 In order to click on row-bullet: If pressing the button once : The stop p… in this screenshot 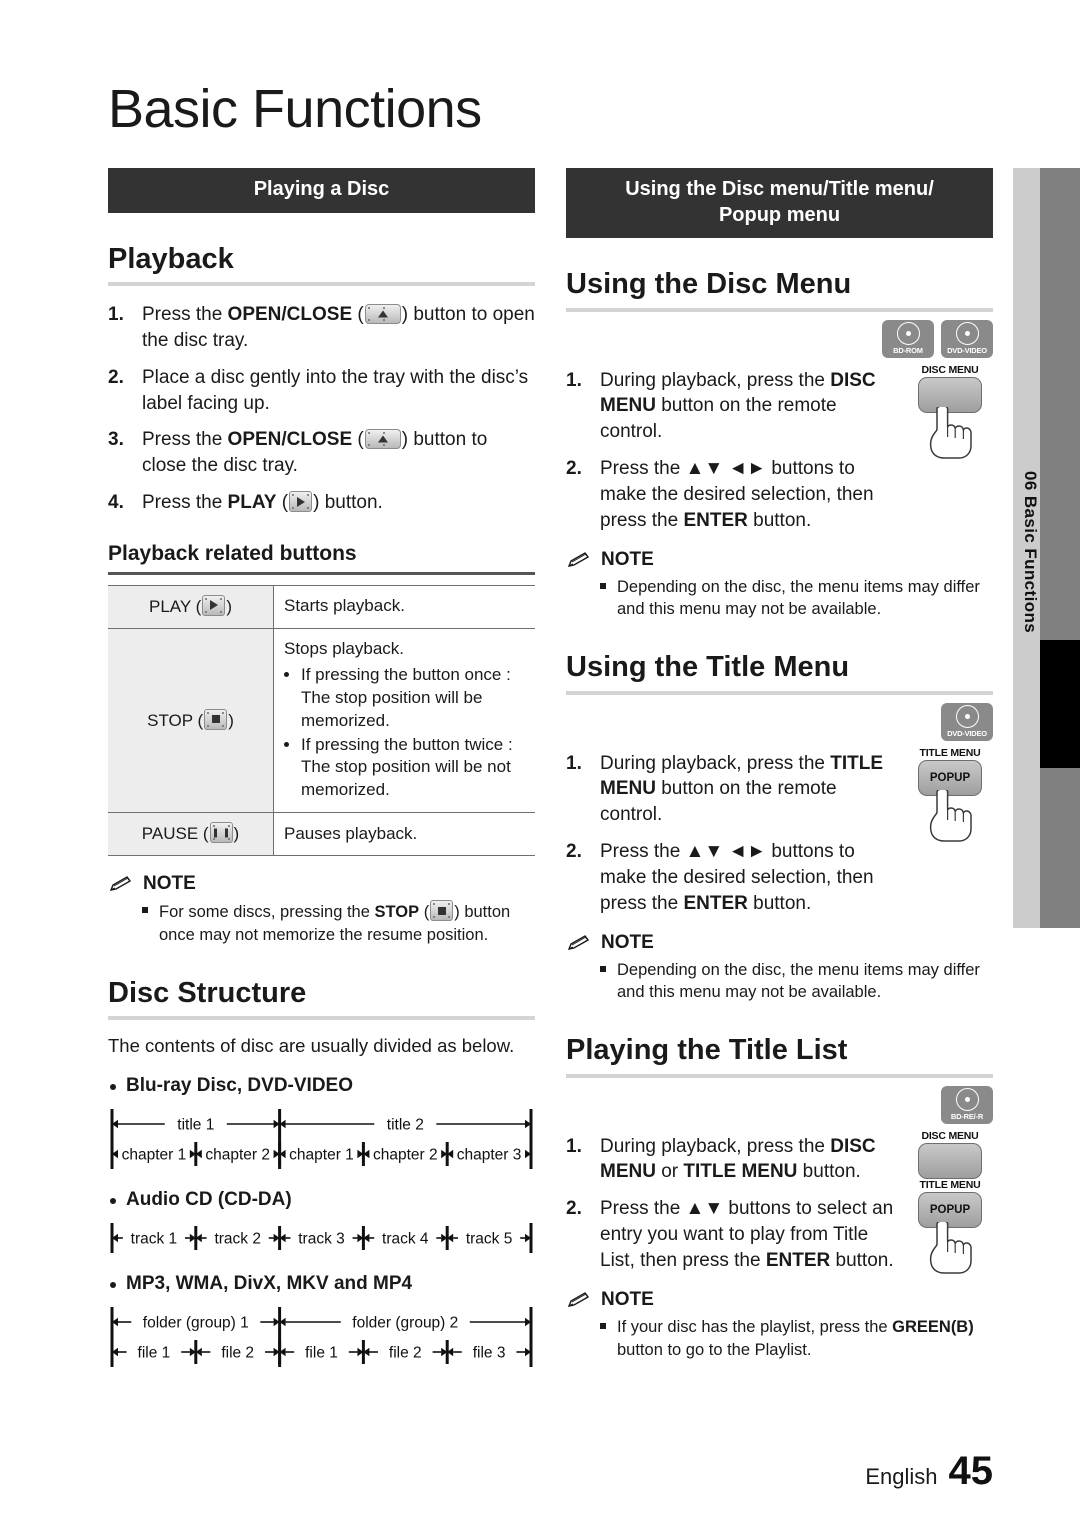, I will do `click(413, 698)`.